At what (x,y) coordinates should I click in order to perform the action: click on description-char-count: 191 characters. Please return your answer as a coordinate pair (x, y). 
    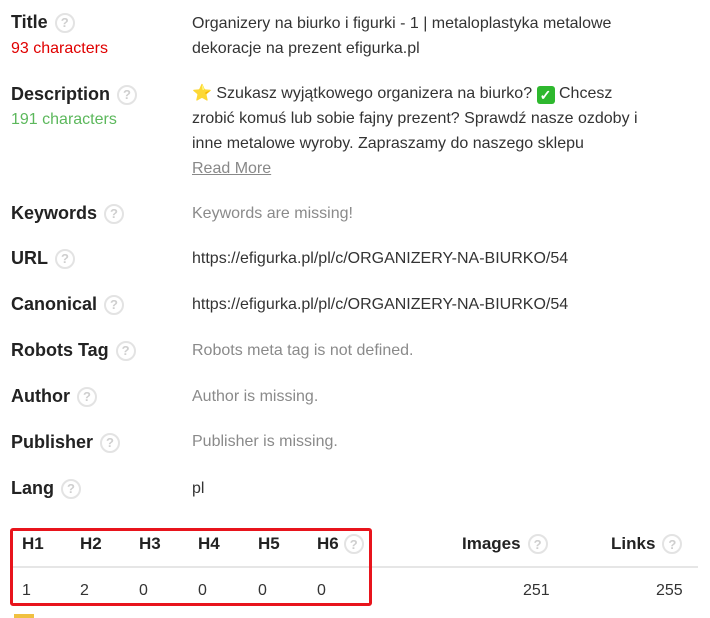
    Looking at the image, I should click on (64, 119).